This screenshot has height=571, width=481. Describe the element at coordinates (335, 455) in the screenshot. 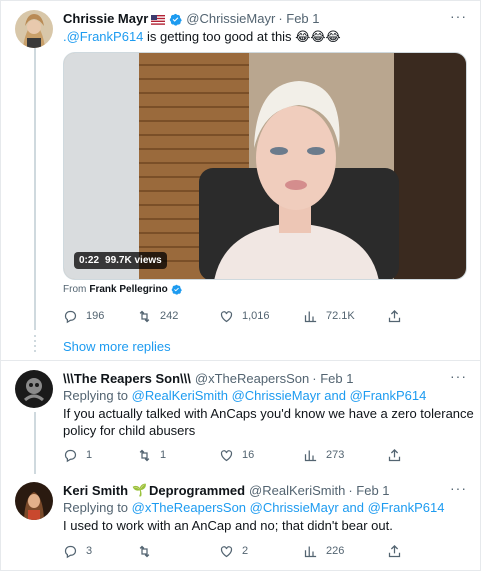

I see `view-count: 273` at that location.